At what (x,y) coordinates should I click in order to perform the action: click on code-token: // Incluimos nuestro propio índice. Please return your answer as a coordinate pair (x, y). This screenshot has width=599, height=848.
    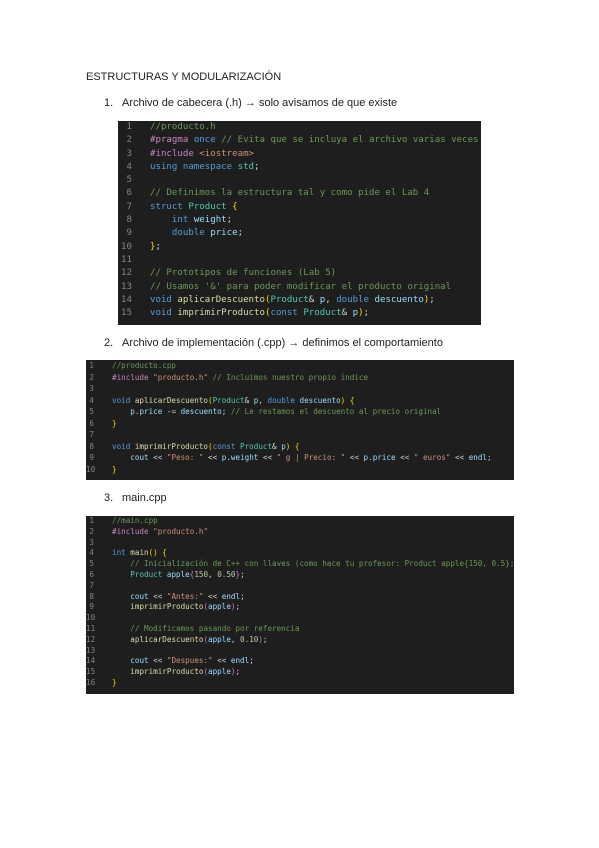
    Looking at the image, I should click on (288, 377).